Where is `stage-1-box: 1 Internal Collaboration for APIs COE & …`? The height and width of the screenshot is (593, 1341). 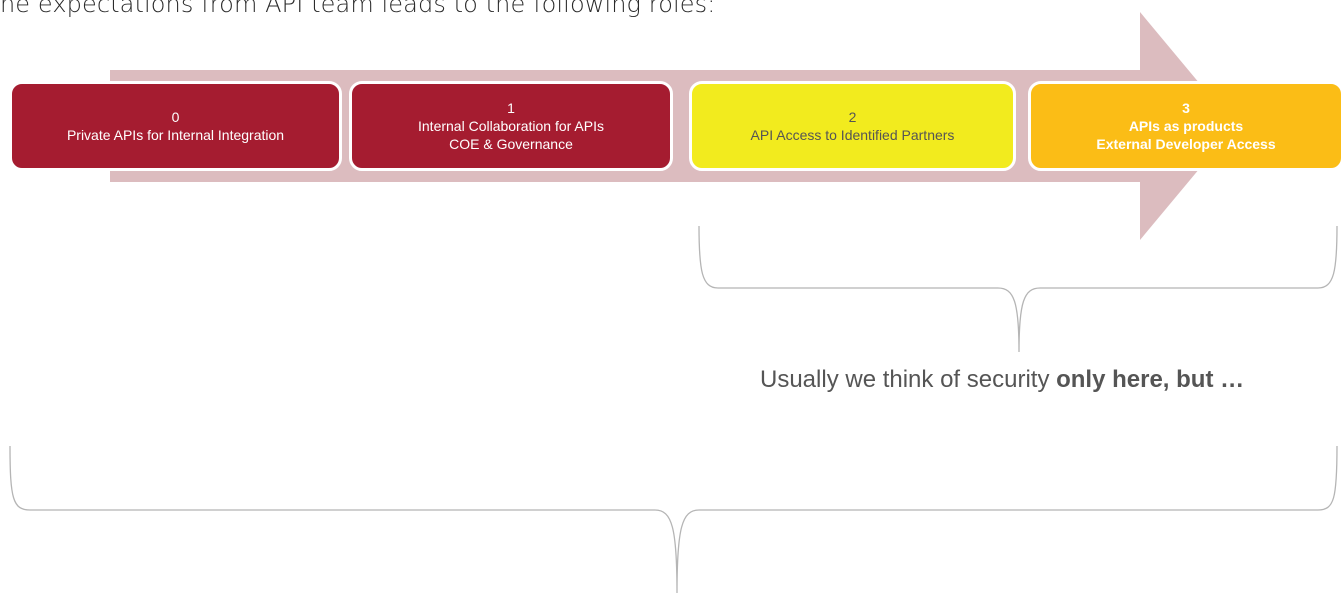
stage-1-box: 1 Internal Collaboration for APIs COE & … is located at coordinates (511, 126).